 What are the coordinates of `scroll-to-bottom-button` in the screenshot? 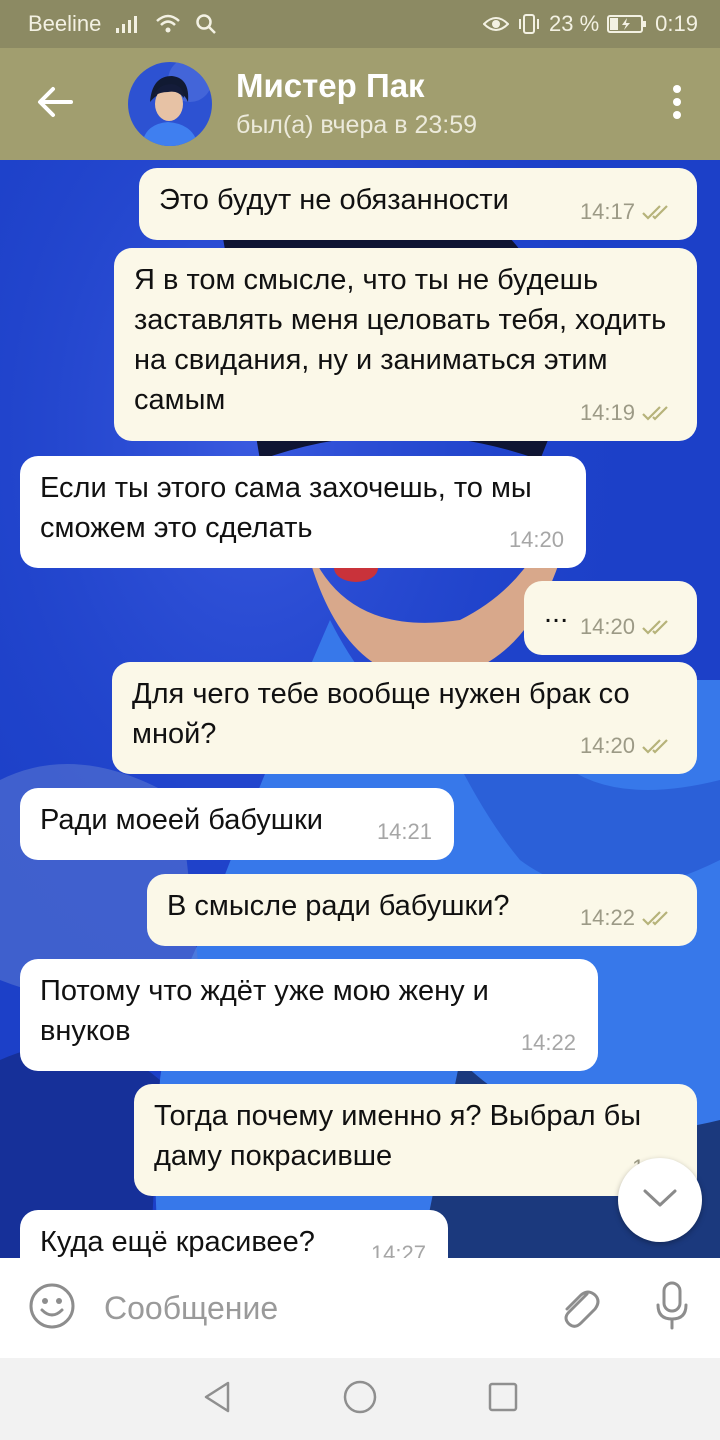 It's located at (660, 1200).